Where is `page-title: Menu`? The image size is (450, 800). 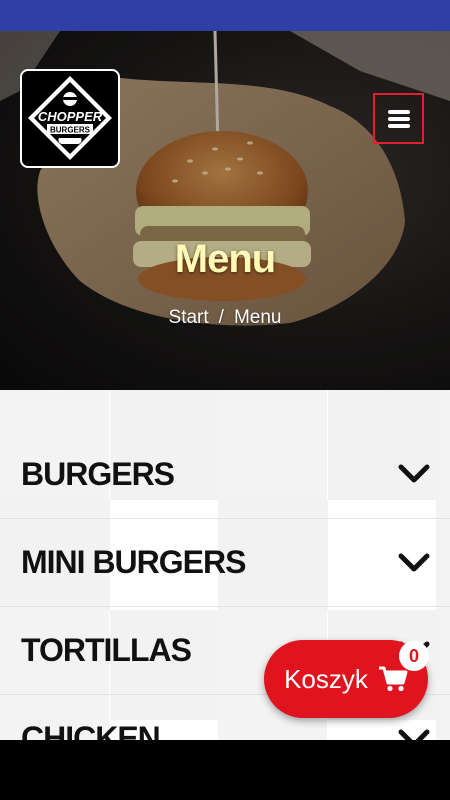
page-title: Menu is located at coordinates (225, 259).